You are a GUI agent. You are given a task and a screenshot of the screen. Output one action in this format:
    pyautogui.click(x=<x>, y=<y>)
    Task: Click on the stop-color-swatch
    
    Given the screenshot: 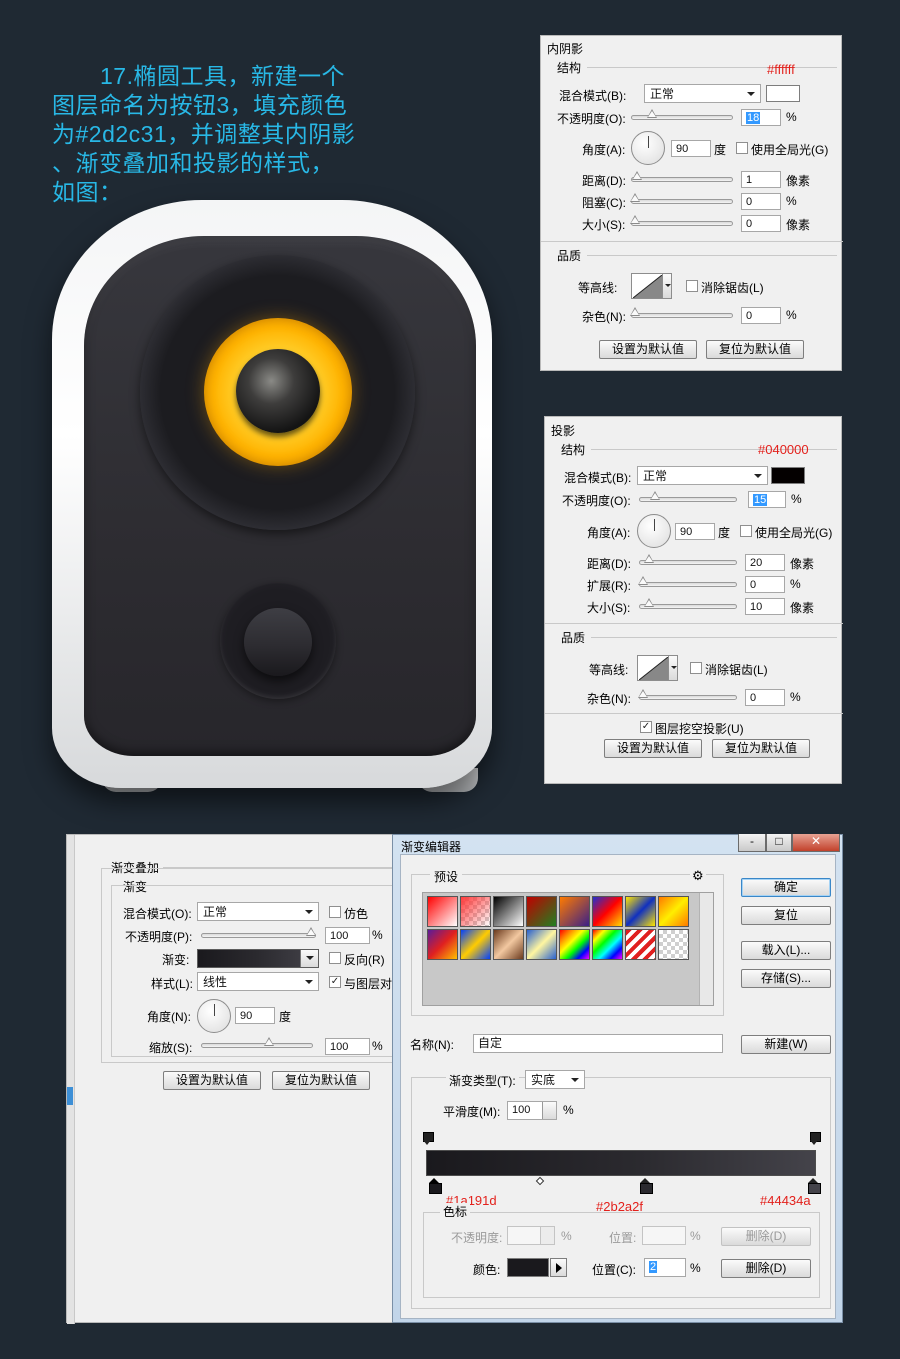 What is the action you would take?
    pyautogui.click(x=528, y=1267)
    